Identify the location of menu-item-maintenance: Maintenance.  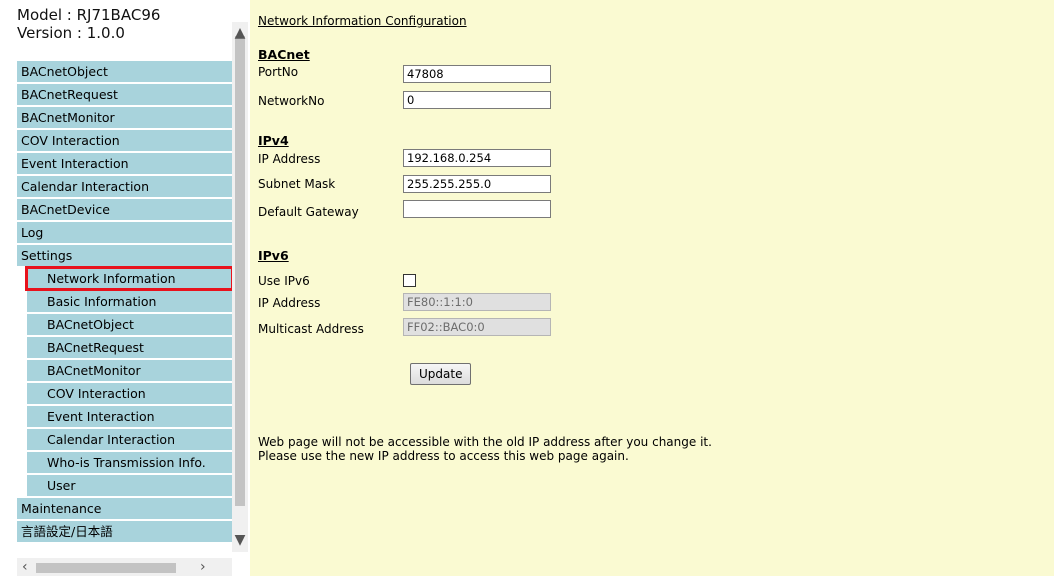
(124, 508).